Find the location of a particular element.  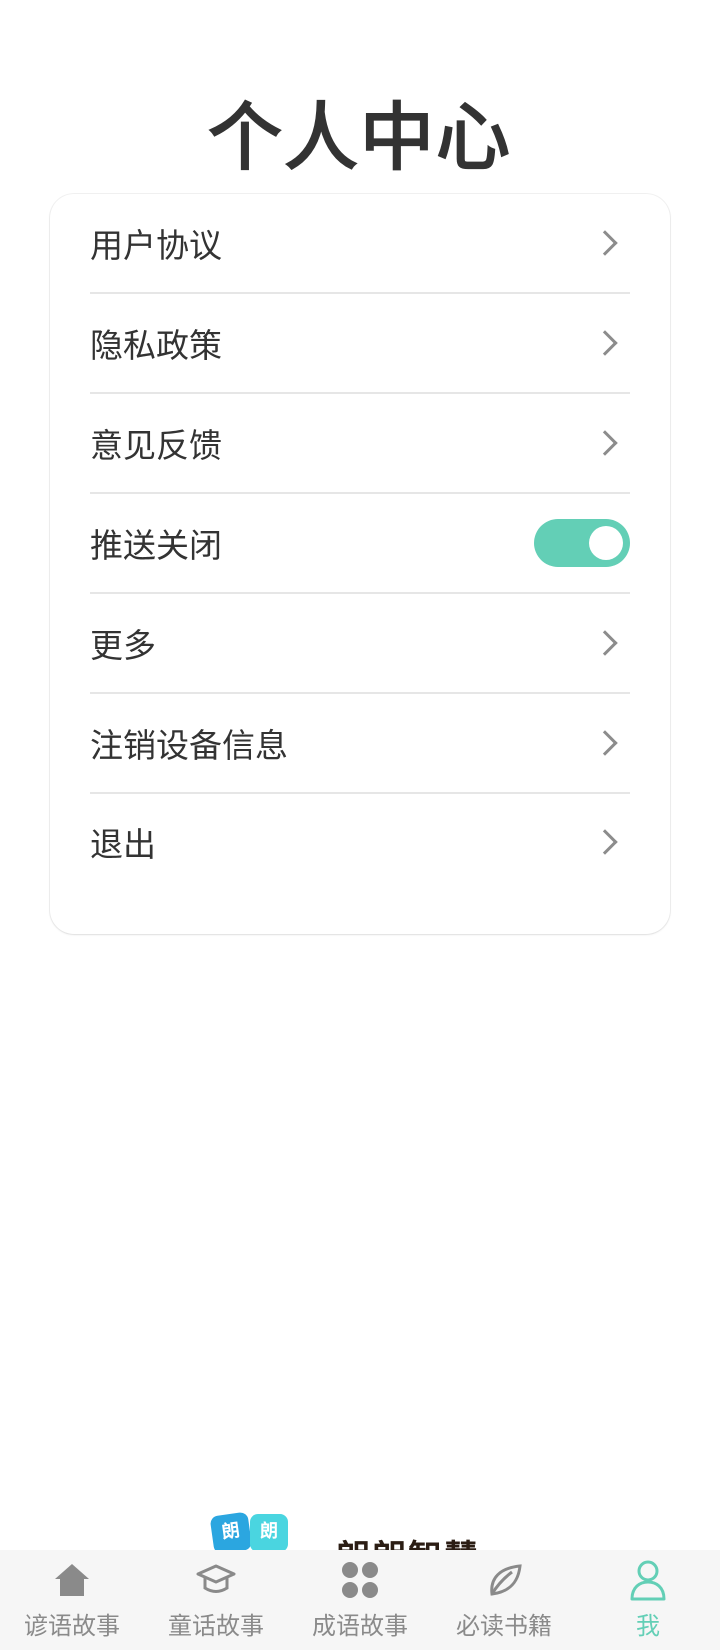

menu-item-label: 意见反馈 is located at coordinates (156, 445).